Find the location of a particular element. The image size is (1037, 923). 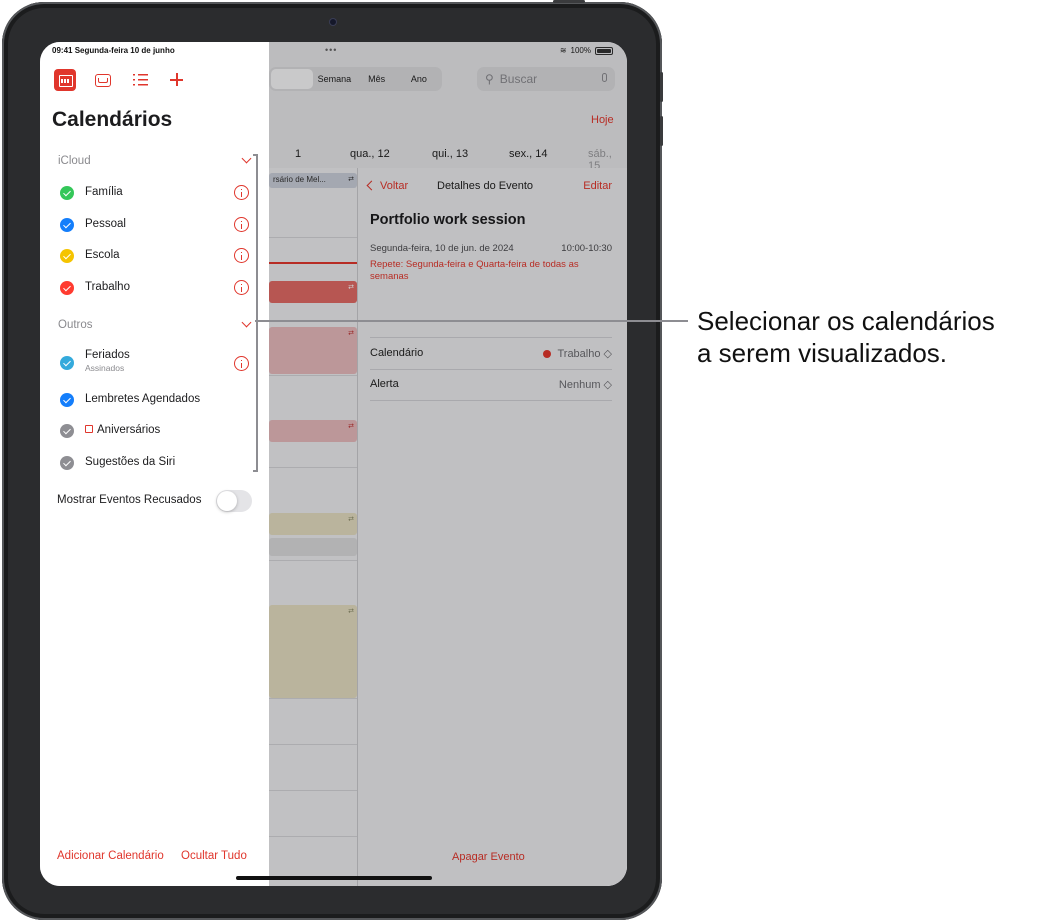

section-outros: Outros is located at coordinates (75, 325).